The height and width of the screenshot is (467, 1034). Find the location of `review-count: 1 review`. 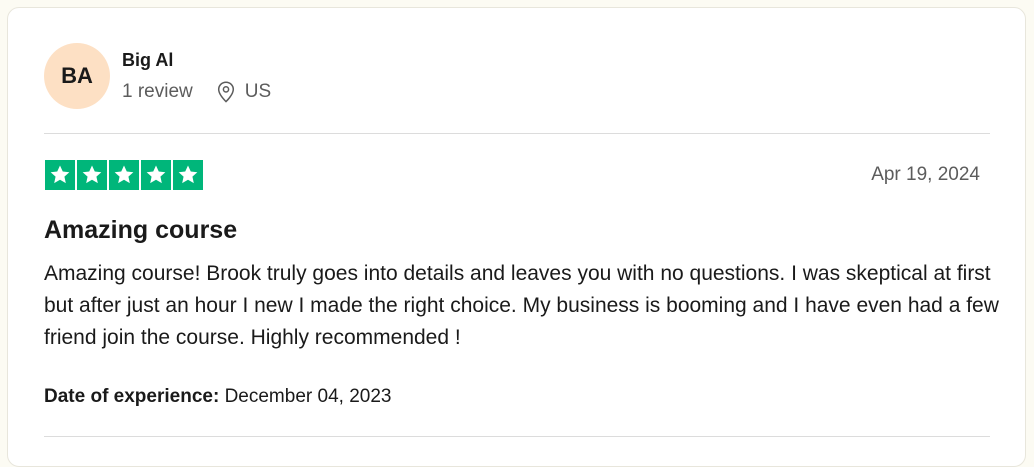

review-count: 1 review is located at coordinates (157, 91).